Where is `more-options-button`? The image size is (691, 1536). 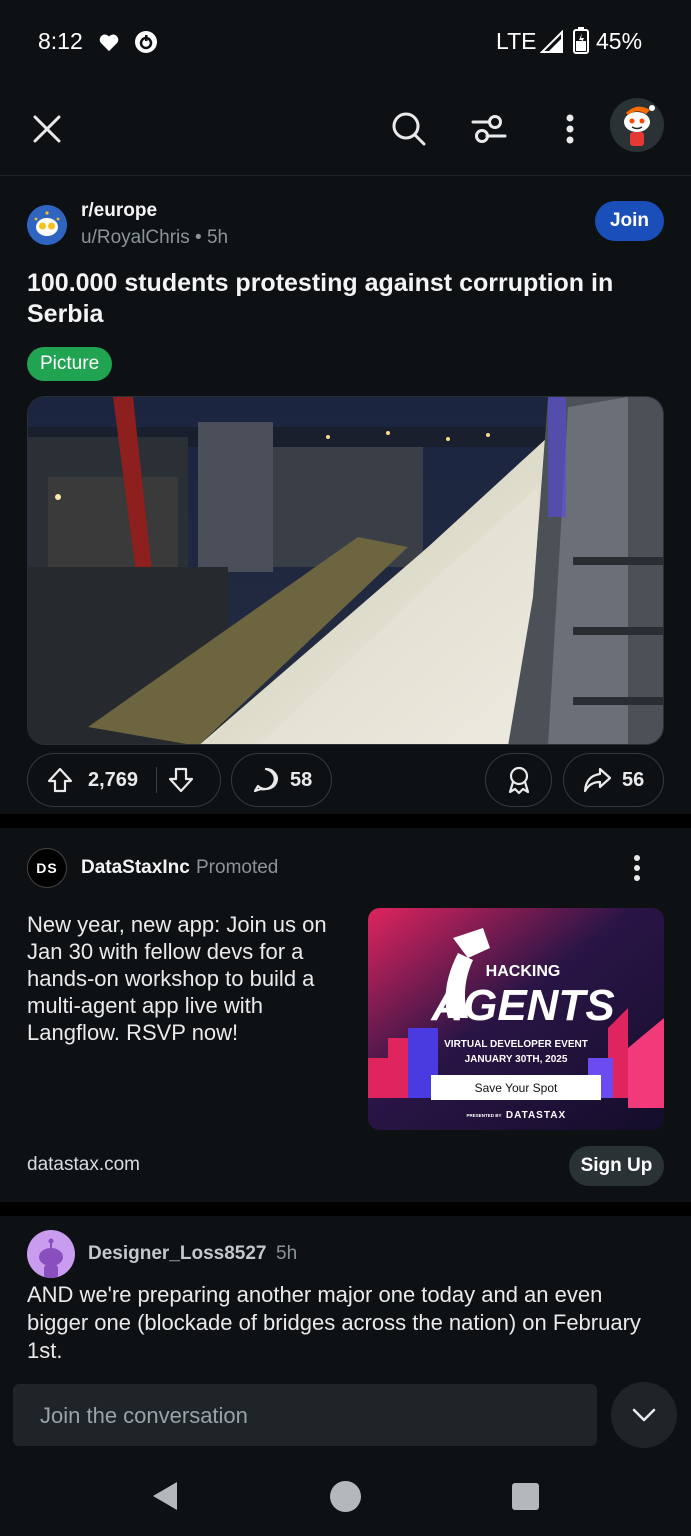 more-options-button is located at coordinates (570, 129).